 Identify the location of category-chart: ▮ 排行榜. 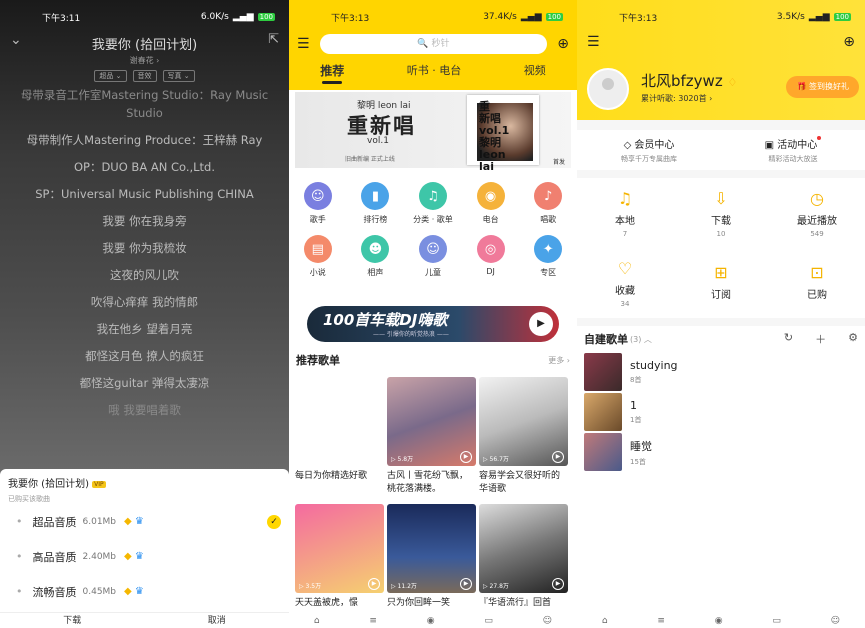
(376, 203).